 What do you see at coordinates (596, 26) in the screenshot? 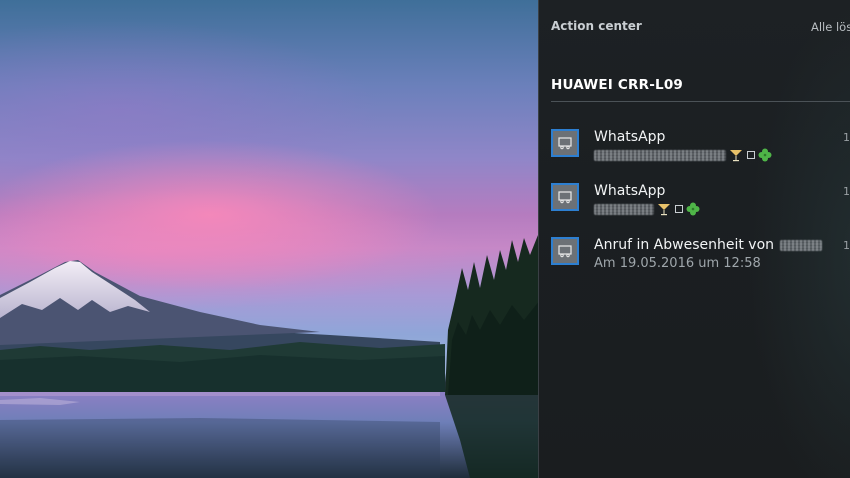
I see `action-center-title: Action center` at bounding box center [596, 26].